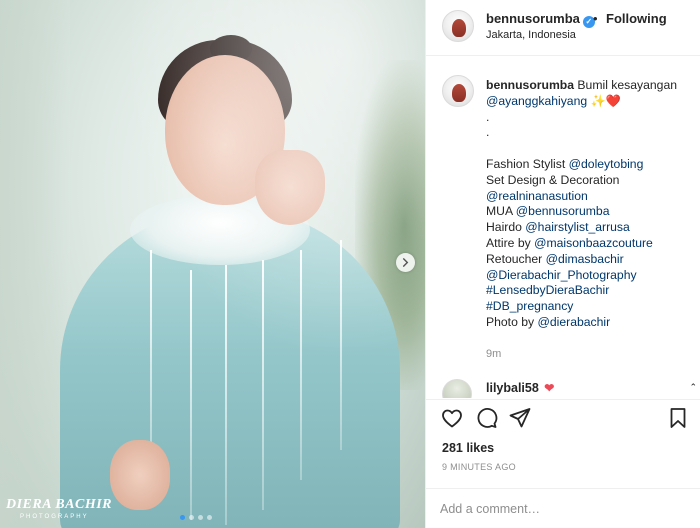  What do you see at coordinates (606, 164) in the screenshot?
I see `caption-mention: @doleytobing` at bounding box center [606, 164].